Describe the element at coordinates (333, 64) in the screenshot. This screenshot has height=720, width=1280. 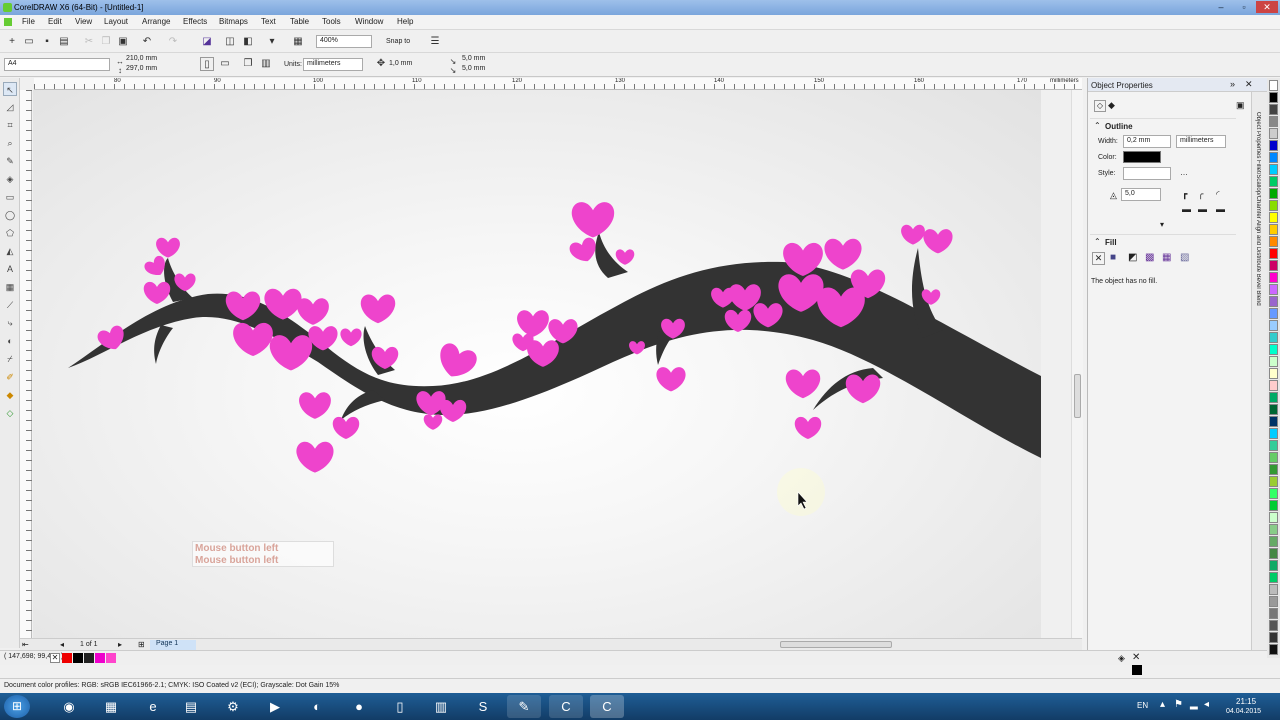
I see `units-select: millimeters` at that location.